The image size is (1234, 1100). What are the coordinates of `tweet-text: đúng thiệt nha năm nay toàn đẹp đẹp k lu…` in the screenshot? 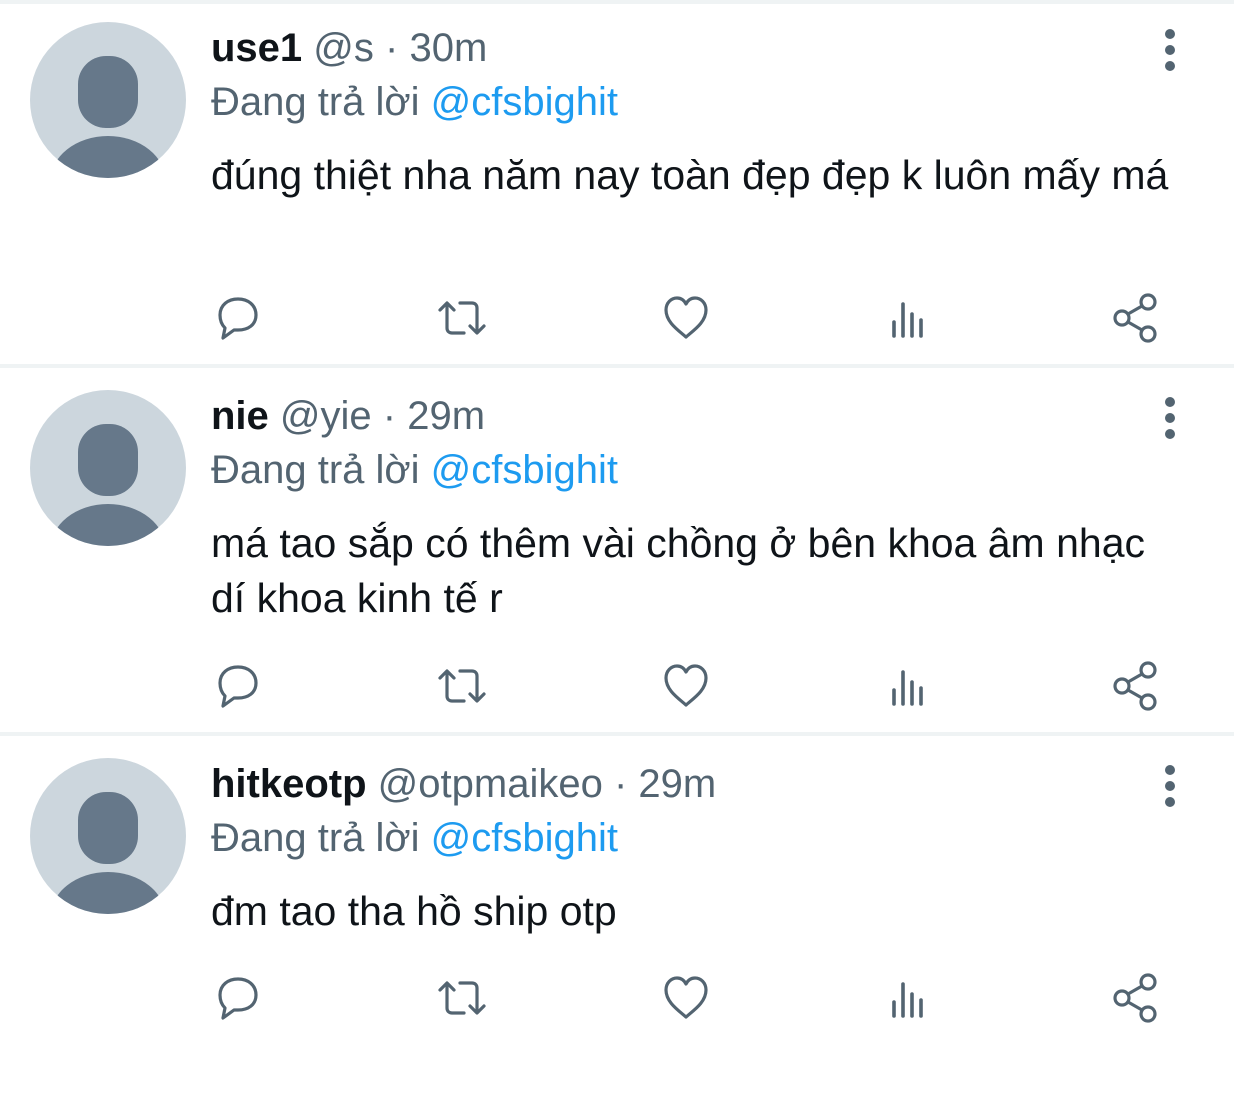 It's located at (690, 175).